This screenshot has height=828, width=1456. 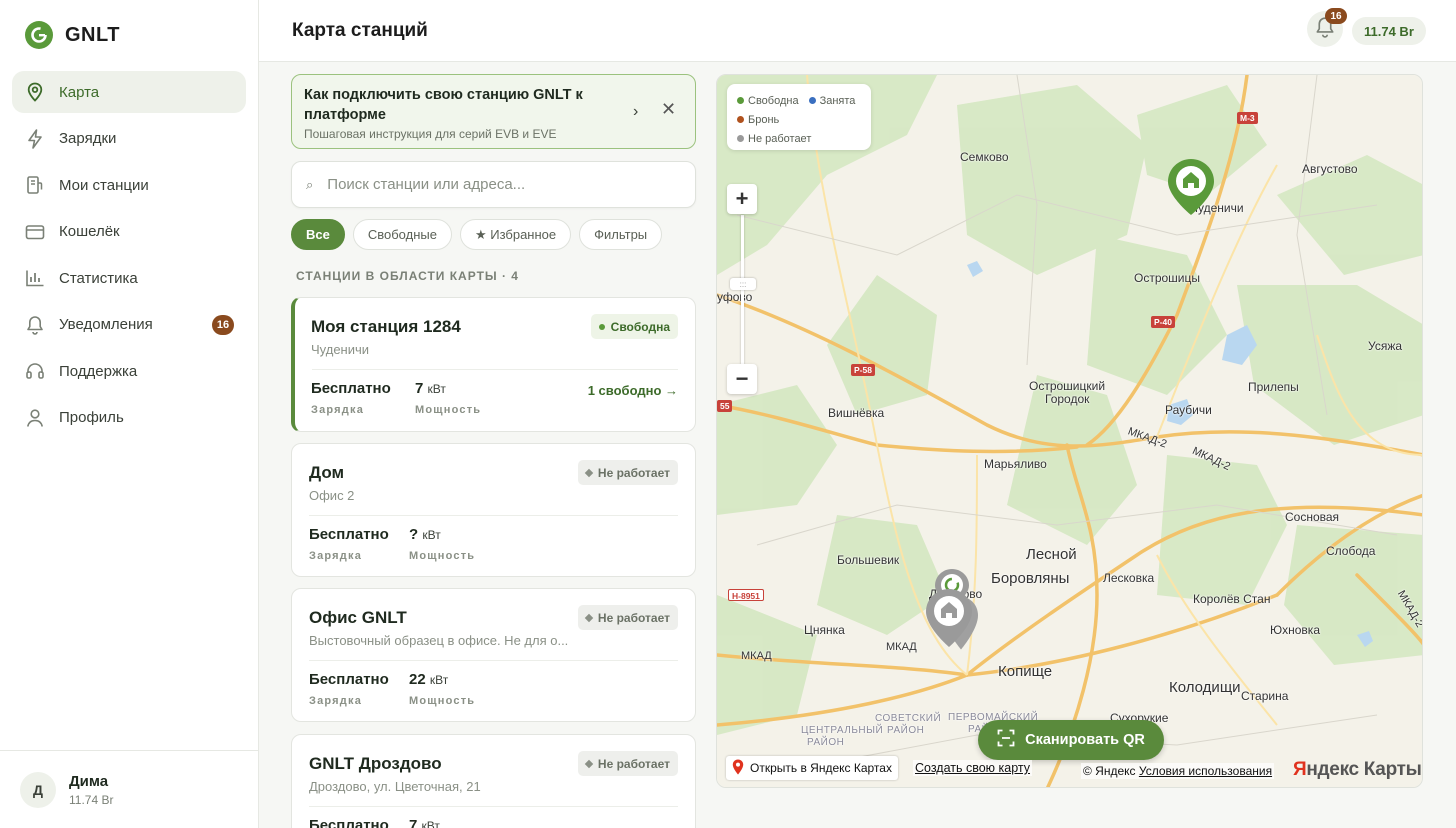 I want to click on map-label: Марьяливо, so click(x=1015, y=464).